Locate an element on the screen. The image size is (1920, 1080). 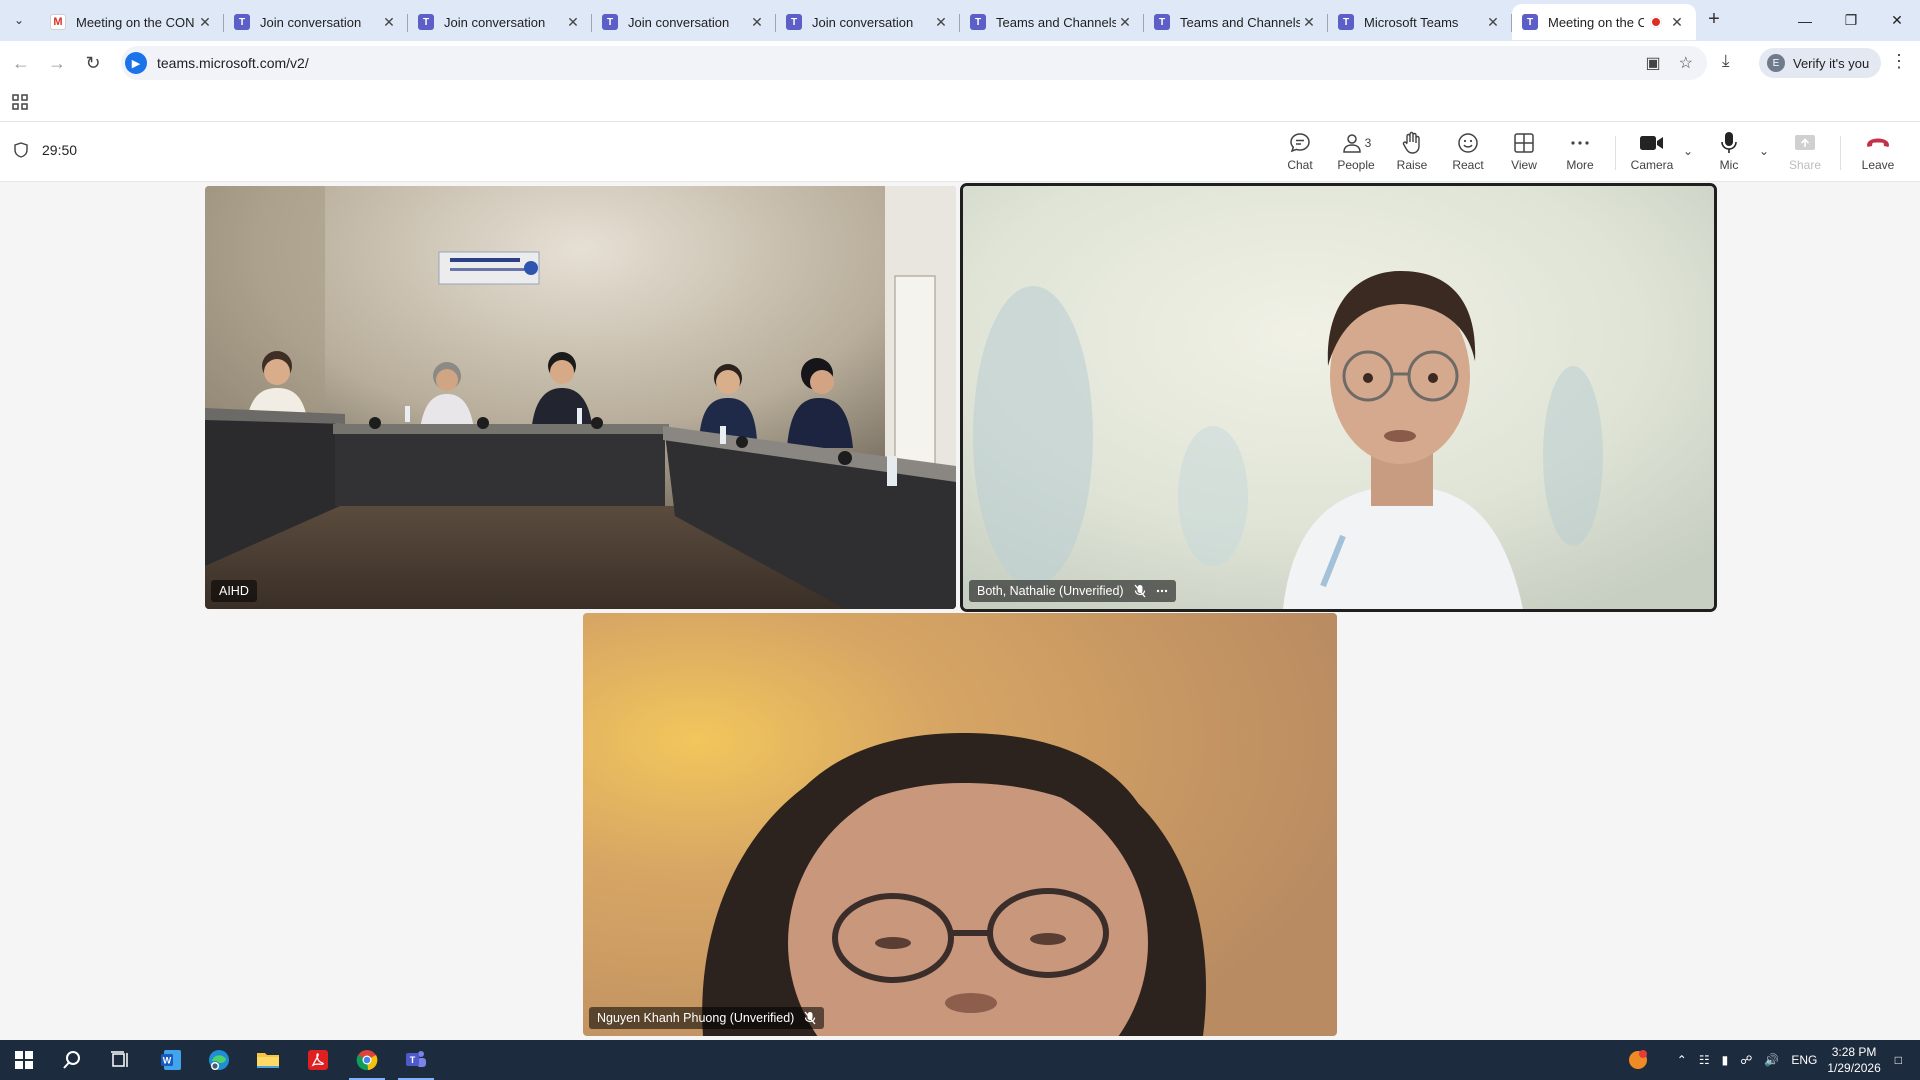
mic-icon is located at coordinates (1729, 142).